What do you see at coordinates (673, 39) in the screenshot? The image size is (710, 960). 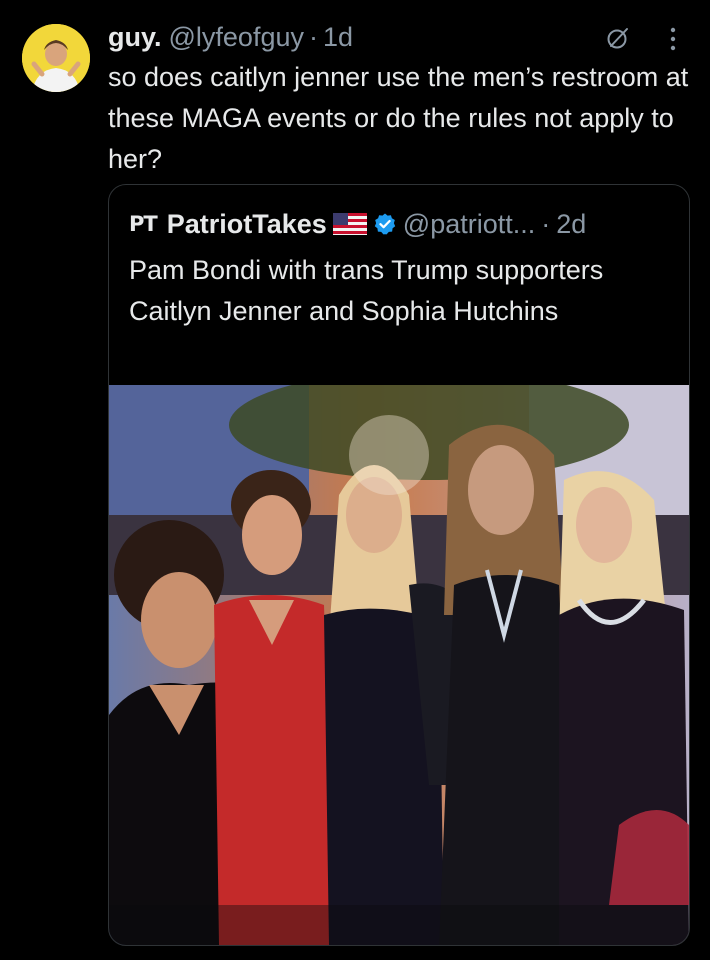 I see `more-icon` at bounding box center [673, 39].